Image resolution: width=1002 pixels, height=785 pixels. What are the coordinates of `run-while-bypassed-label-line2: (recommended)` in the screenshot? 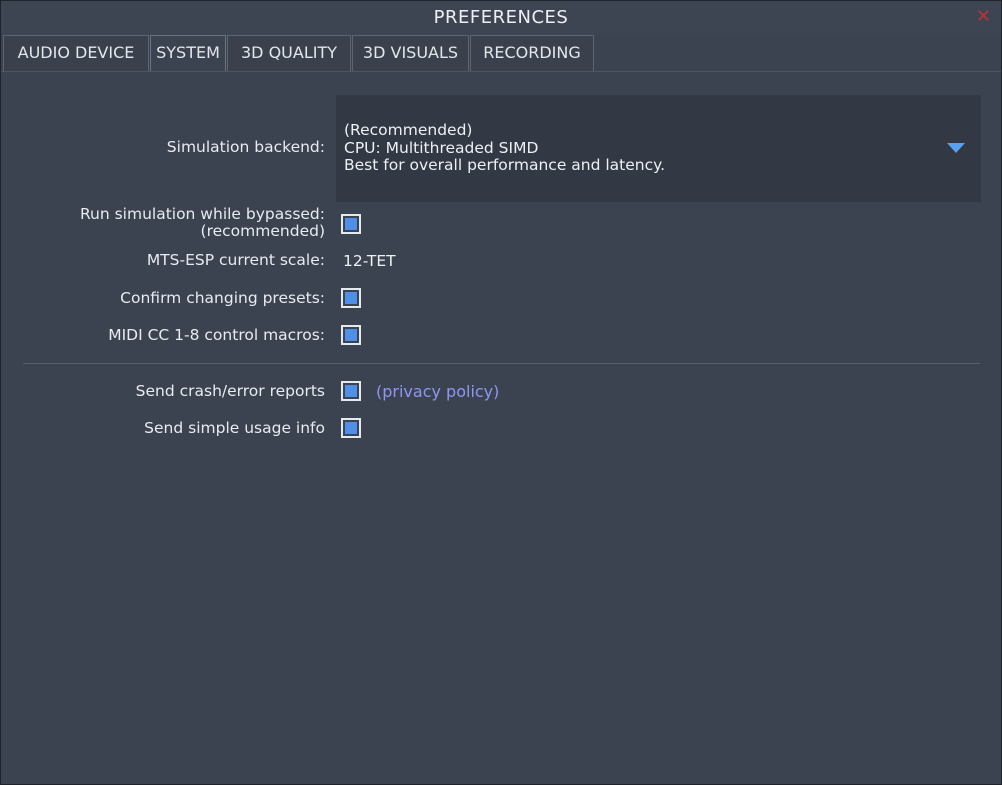 It's located at (262, 231).